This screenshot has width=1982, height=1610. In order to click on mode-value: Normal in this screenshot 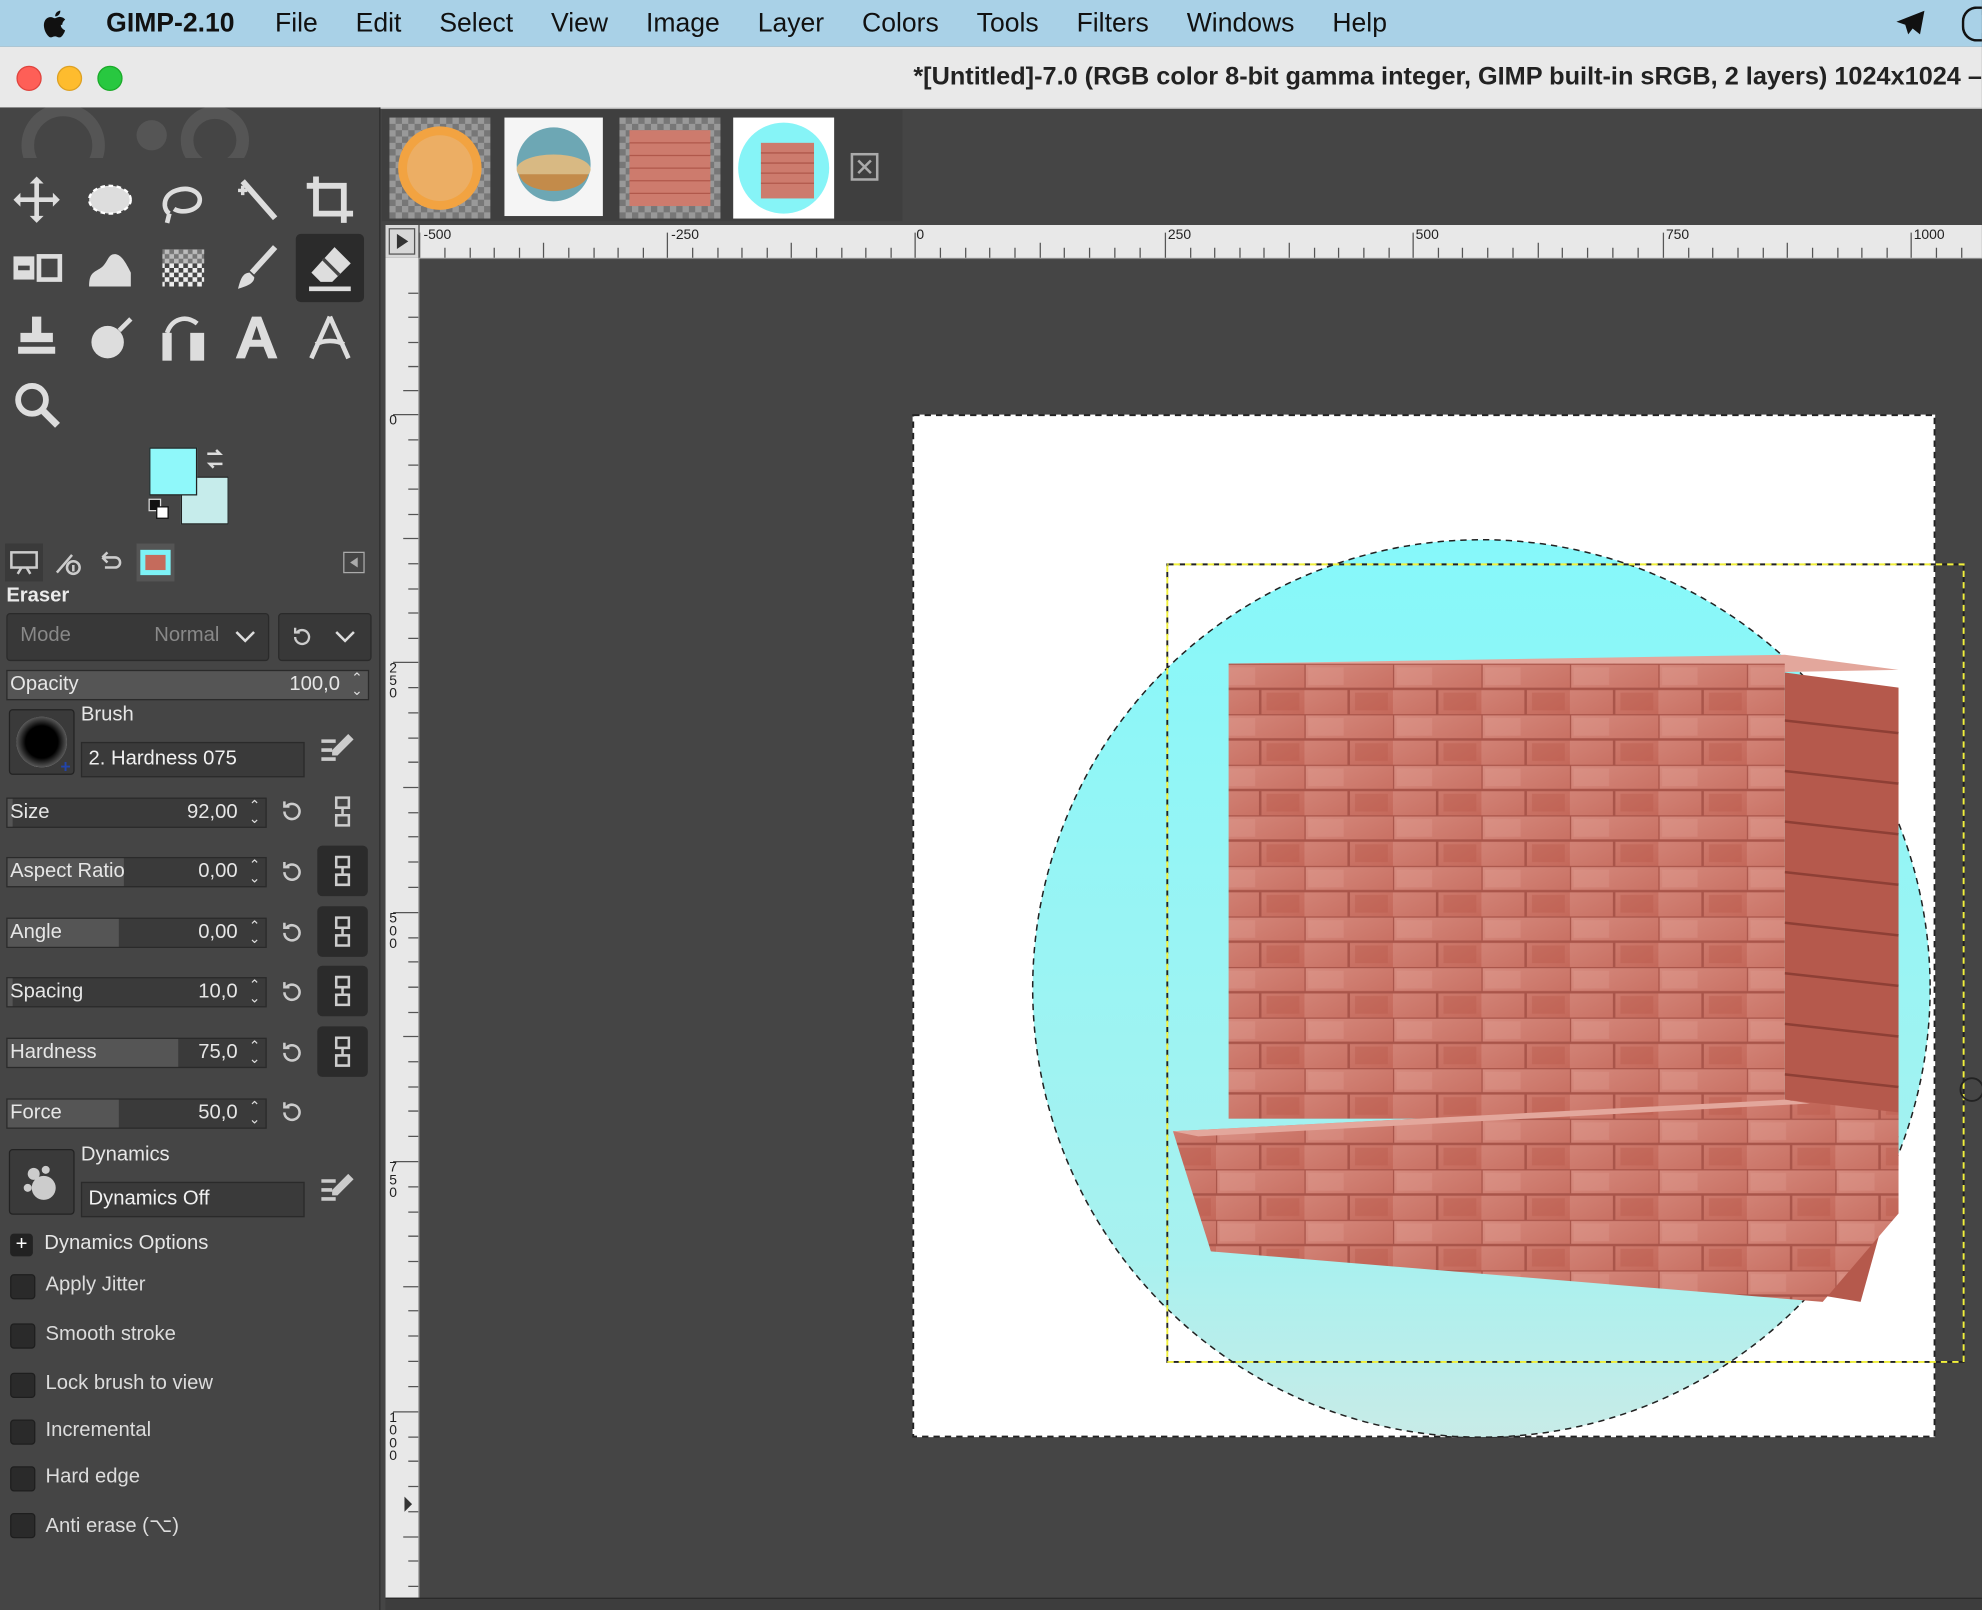, I will do `click(187, 635)`.